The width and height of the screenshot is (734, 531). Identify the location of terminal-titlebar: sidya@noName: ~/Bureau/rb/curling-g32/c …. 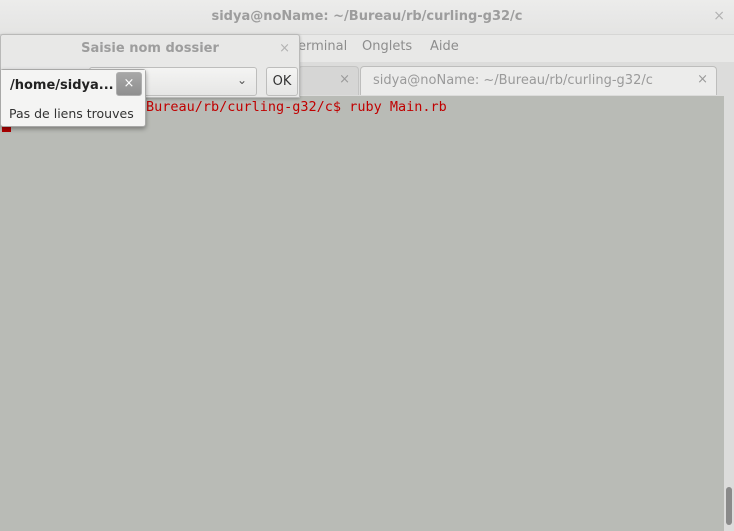
(367, 17).